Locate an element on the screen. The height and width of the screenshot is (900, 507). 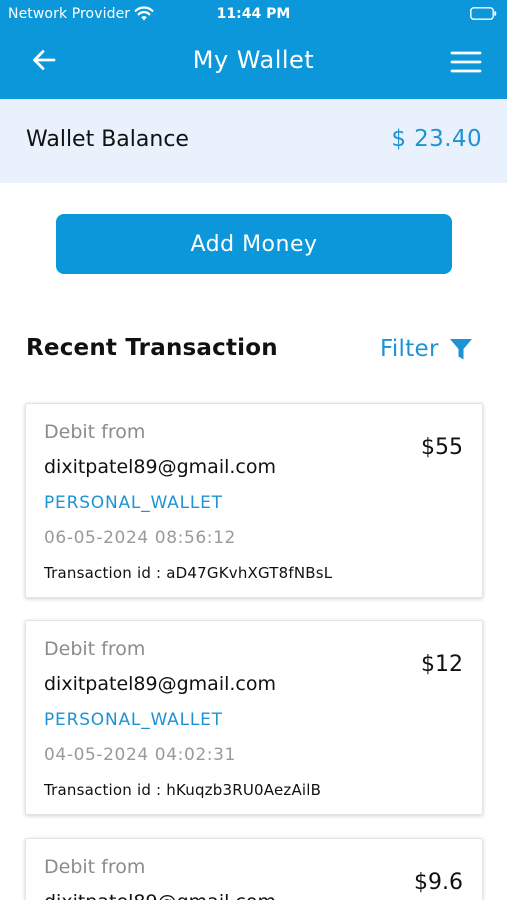
hamburger-menu-icon is located at coordinates (466, 62).